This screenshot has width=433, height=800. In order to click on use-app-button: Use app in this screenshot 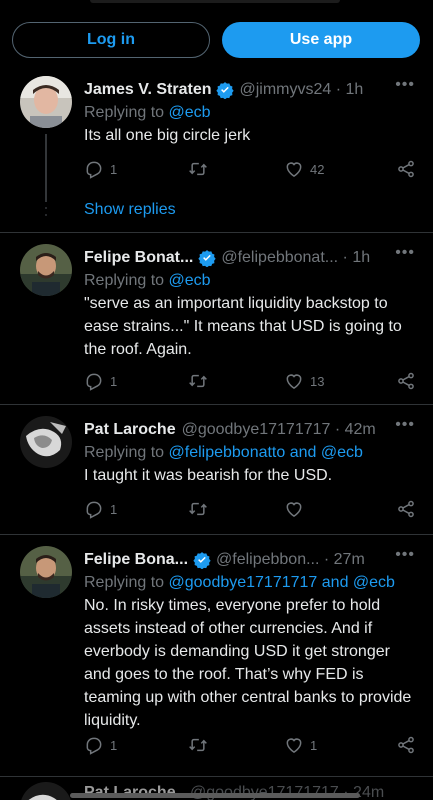, I will do `click(321, 40)`.